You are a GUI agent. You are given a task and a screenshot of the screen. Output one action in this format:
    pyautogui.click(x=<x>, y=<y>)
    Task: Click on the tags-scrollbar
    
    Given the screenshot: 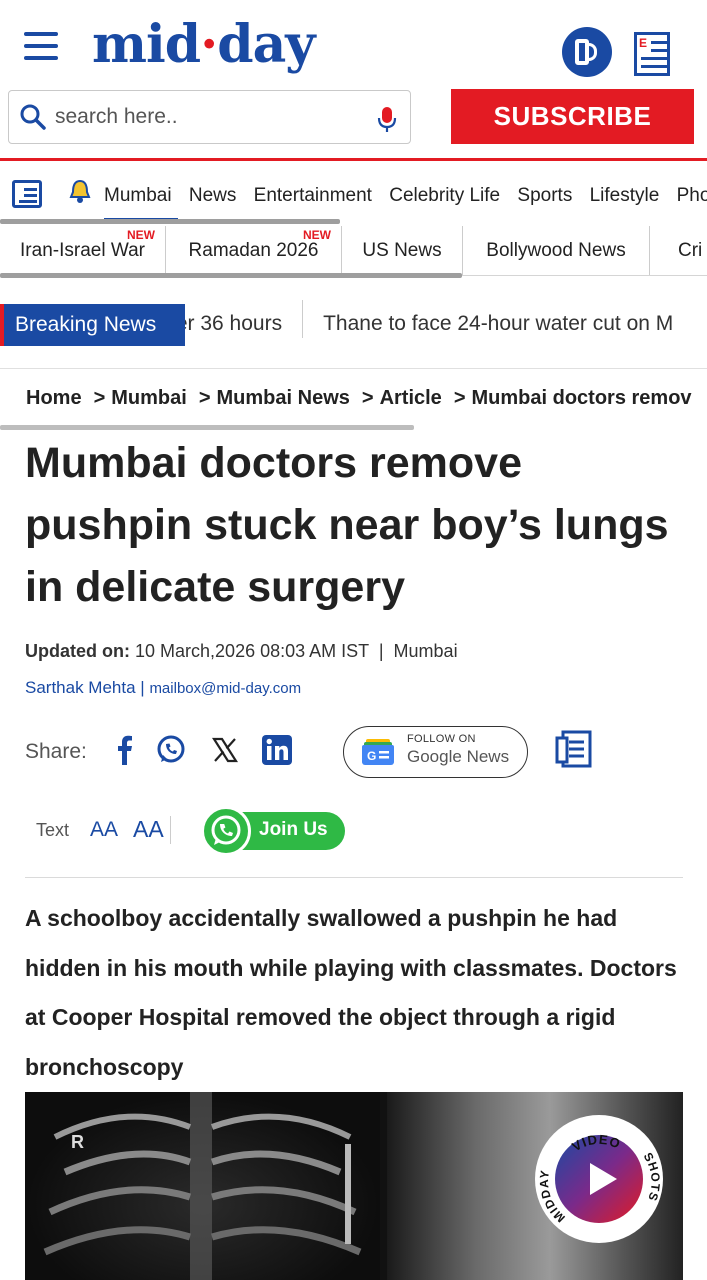 What is the action you would take?
    pyautogui.click(x=231, y=275)
    